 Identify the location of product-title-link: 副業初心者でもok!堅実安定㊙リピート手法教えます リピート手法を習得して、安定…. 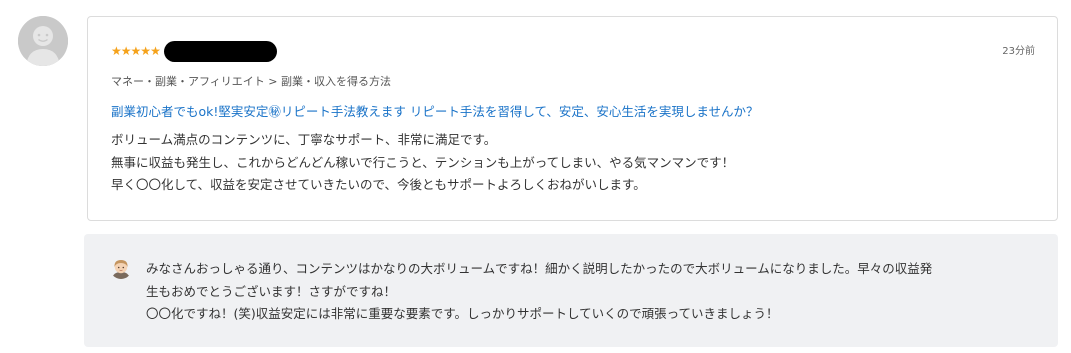
(435, 110).